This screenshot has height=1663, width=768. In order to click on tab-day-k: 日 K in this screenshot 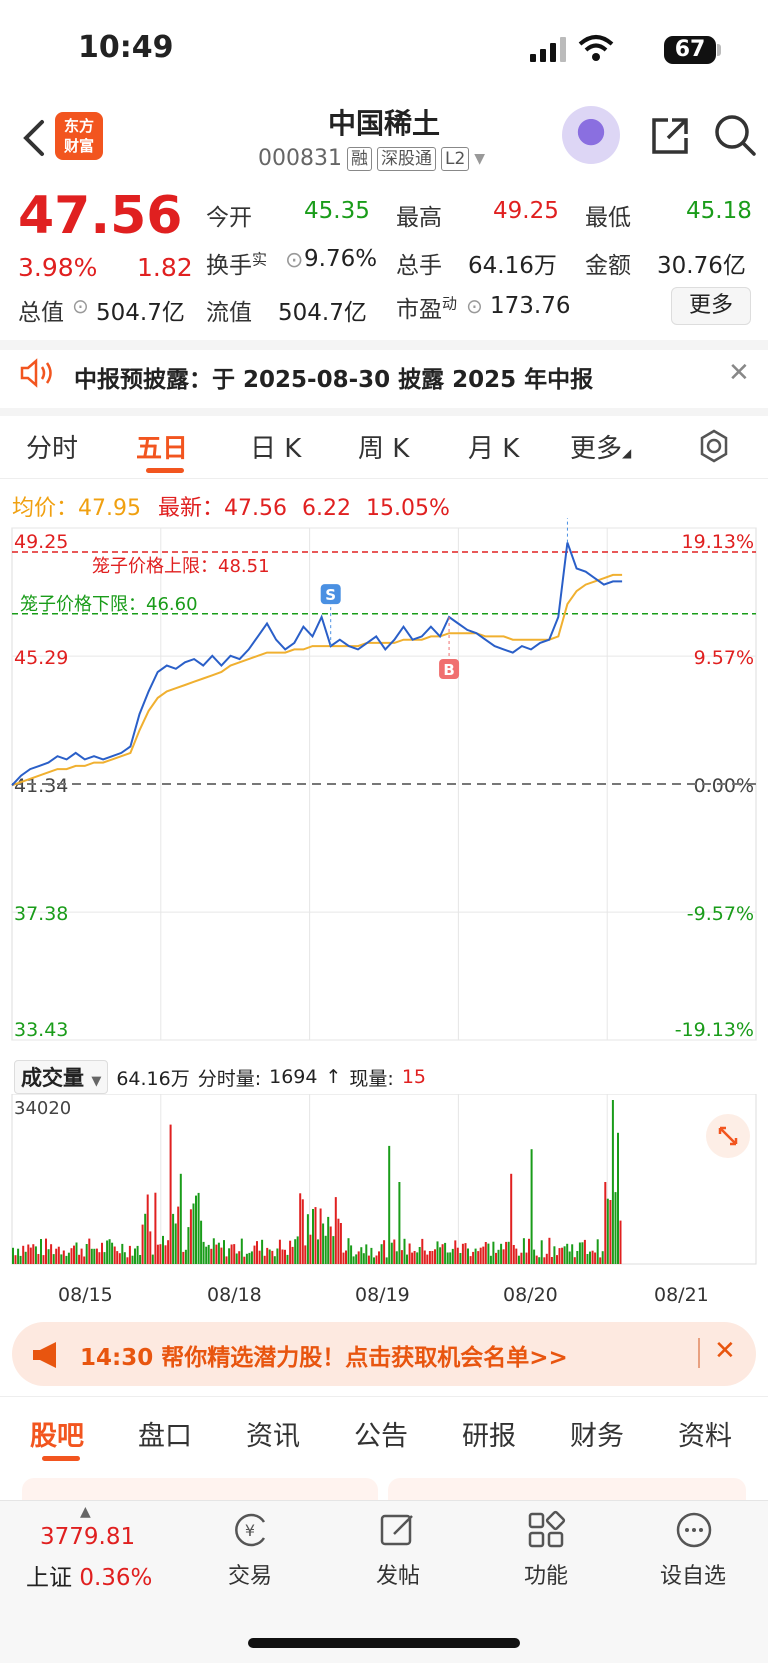, I will do `click(275, 446)`.